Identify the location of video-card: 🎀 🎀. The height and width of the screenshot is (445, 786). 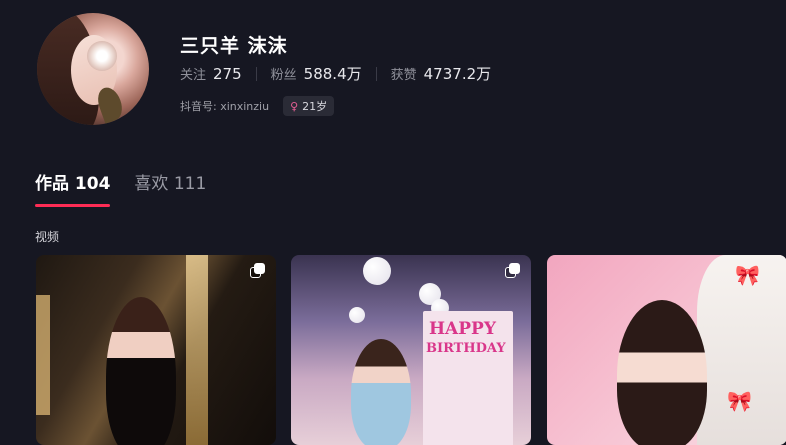
(666, 350).